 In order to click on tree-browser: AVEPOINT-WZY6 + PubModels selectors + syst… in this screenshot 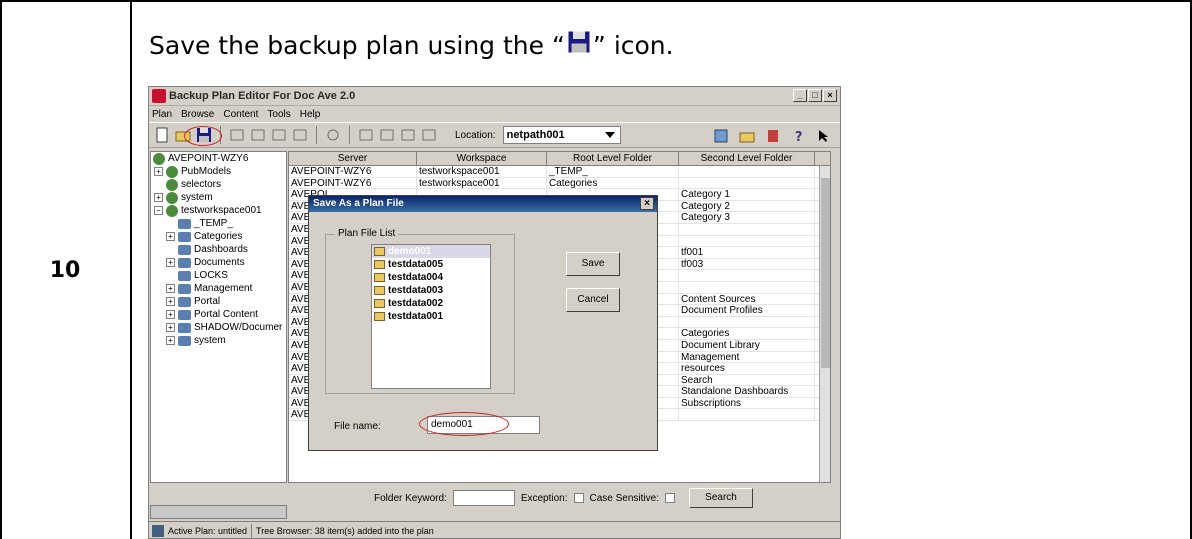, I will do `click(218, 317)`.